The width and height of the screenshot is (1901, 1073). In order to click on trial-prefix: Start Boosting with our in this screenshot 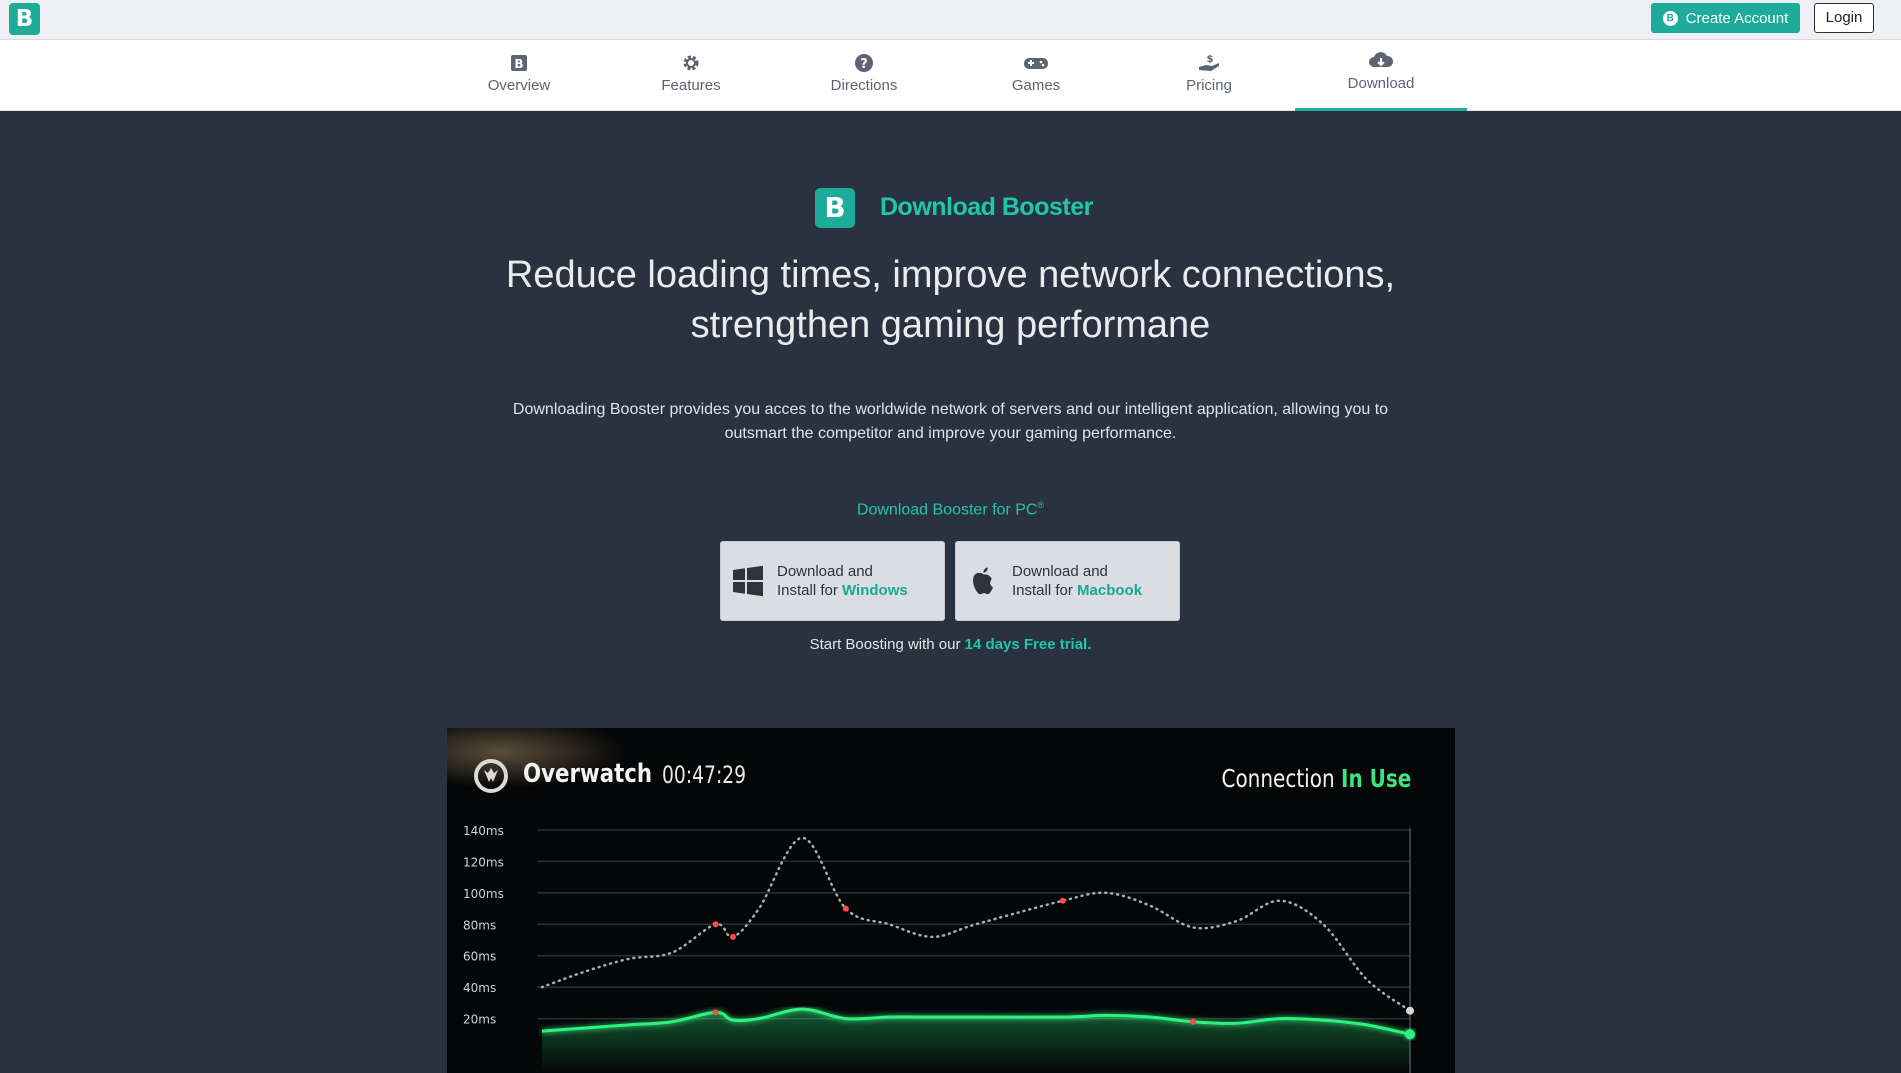, I will do `click(887, 644)`.